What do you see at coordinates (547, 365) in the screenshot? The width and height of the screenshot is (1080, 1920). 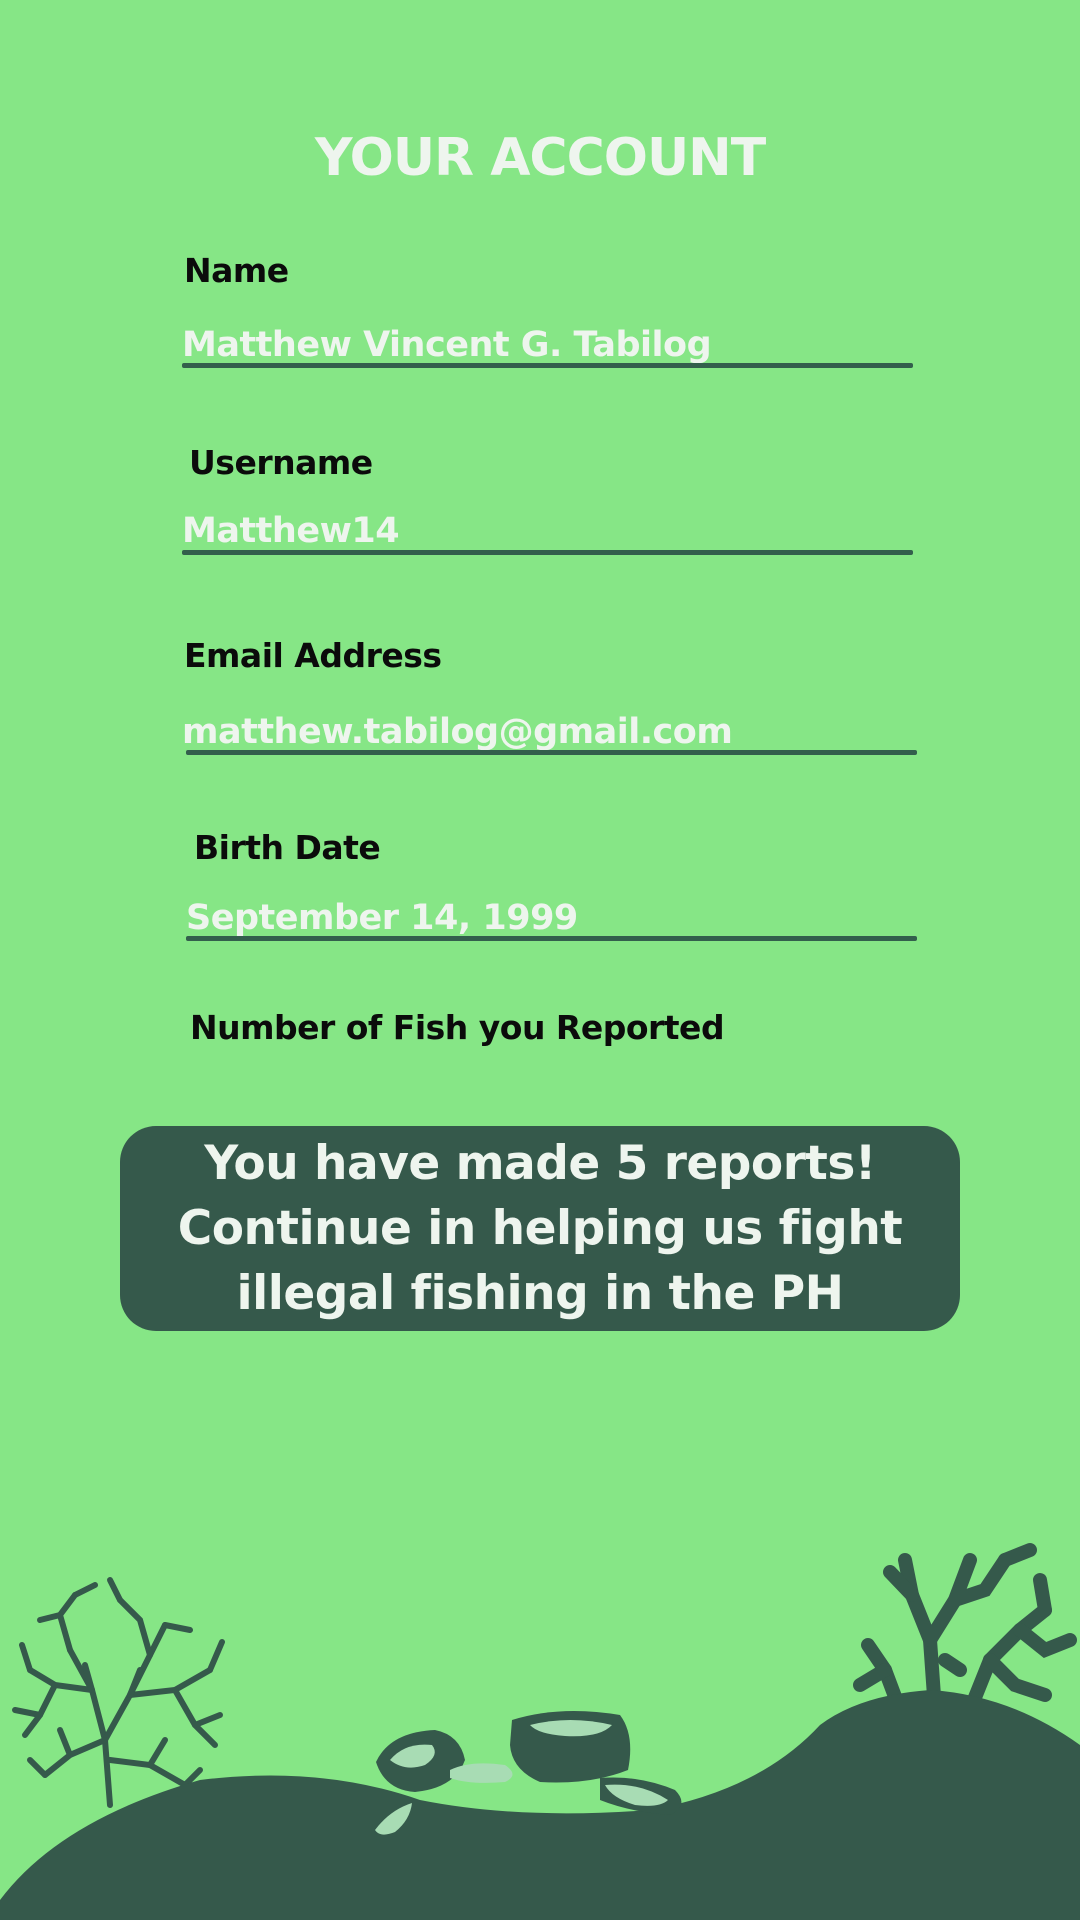 I see `name-field-underline` at bounding box center [547, 365].